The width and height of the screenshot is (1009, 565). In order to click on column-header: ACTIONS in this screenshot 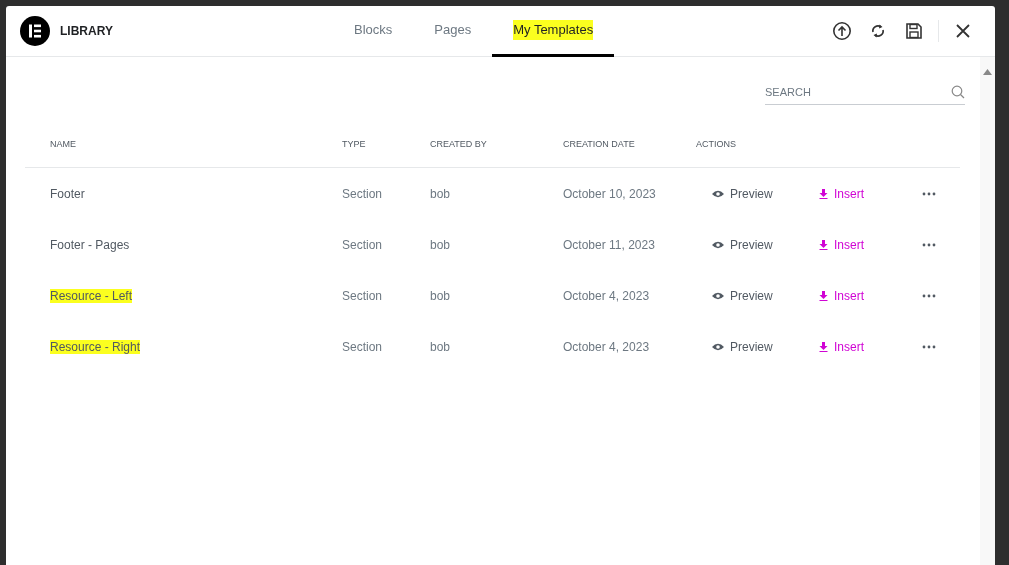, I will do `click(716, 144)`.